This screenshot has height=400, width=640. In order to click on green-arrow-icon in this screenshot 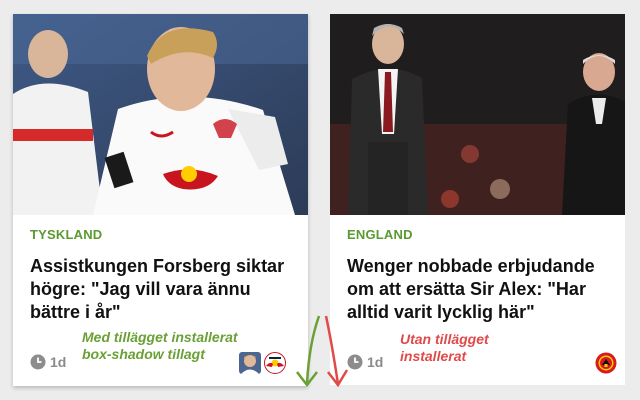, I will do `click(308, 351)`.